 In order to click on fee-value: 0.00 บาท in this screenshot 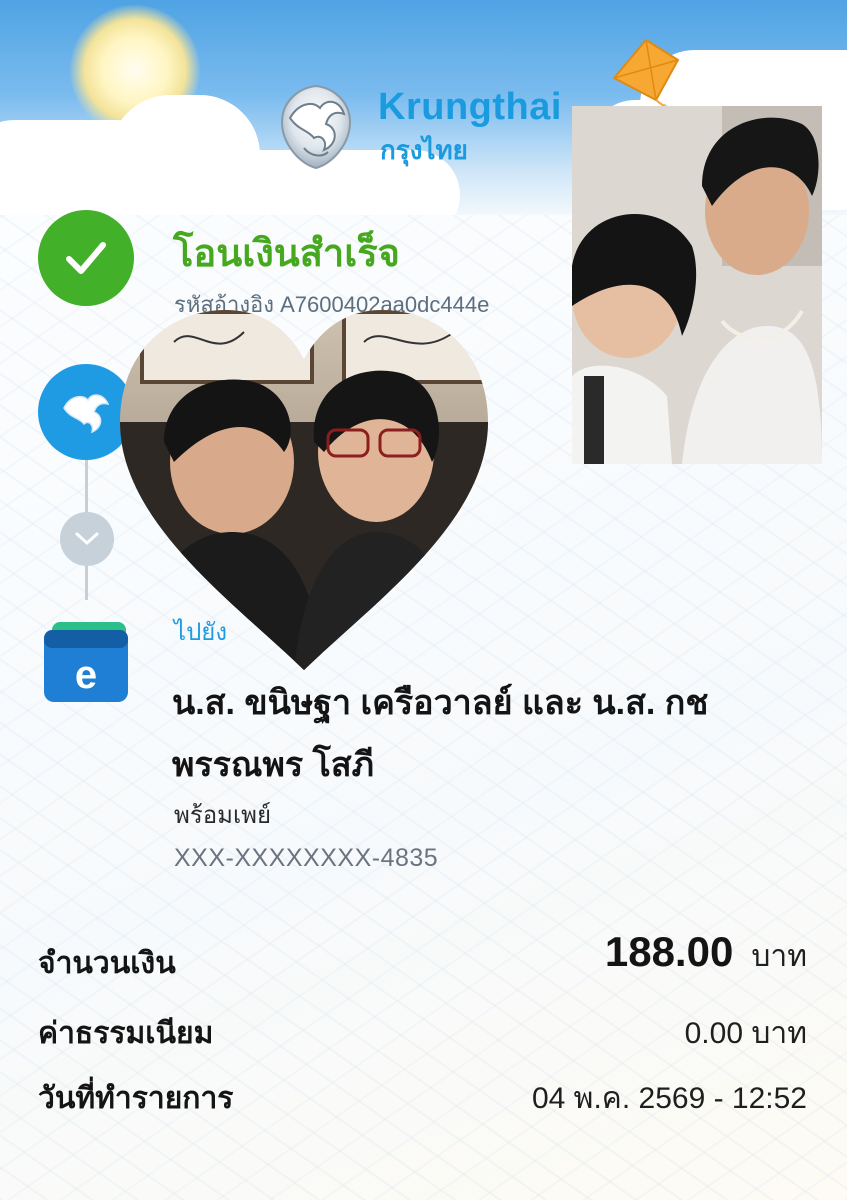, I will do `click(745, 1033)`.